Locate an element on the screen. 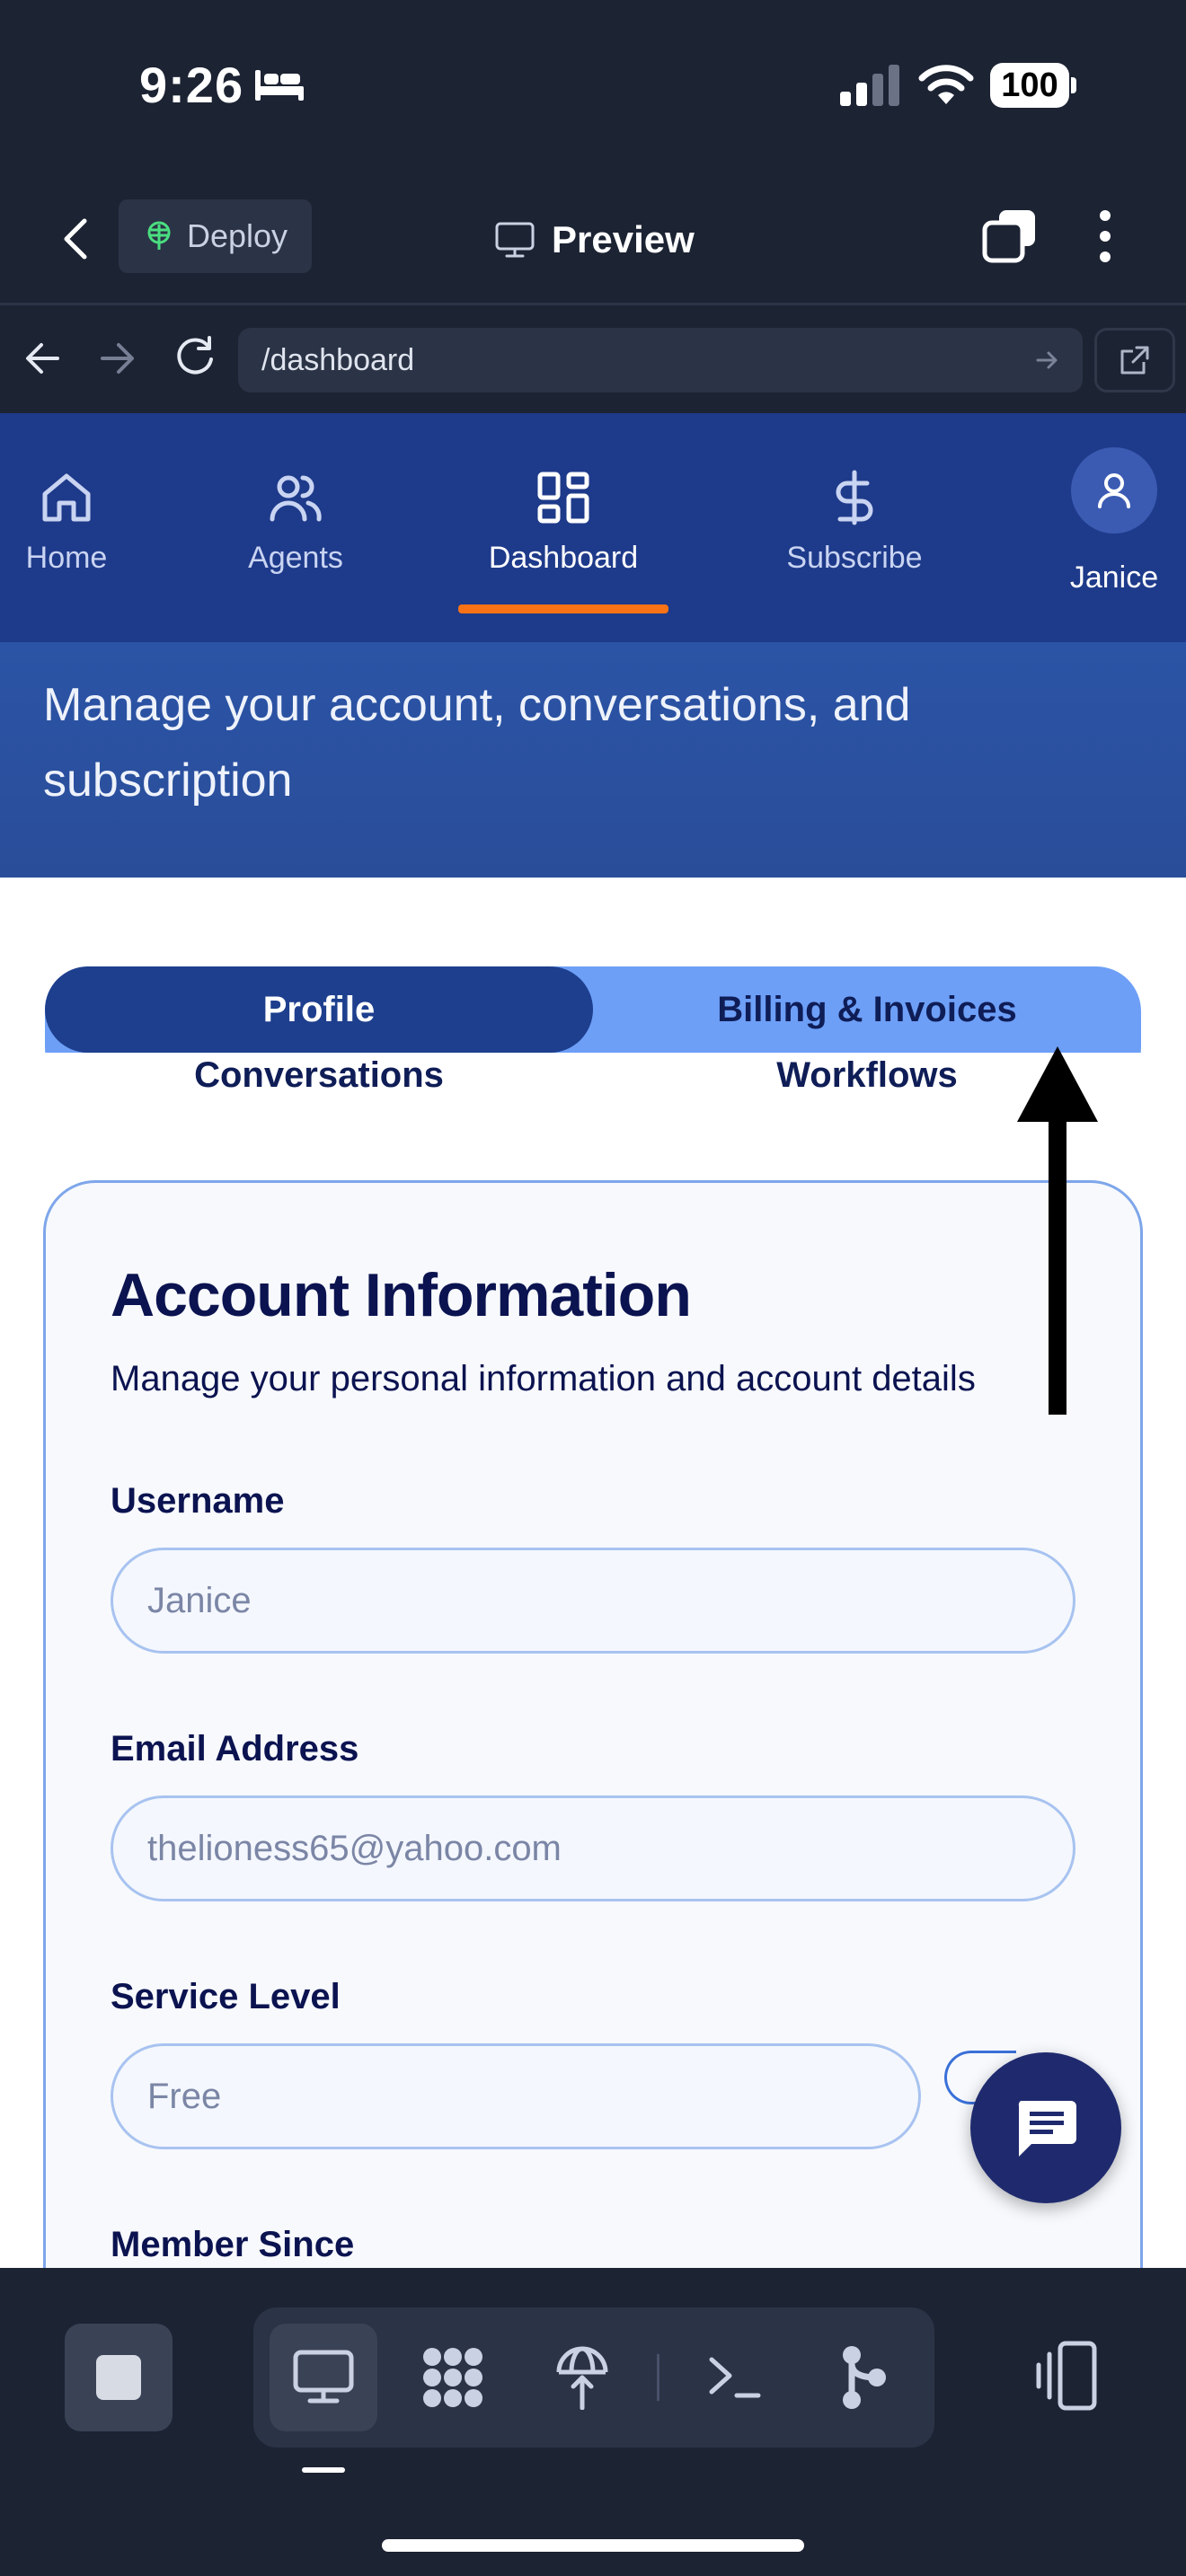  url-input: /dashboard is located at coordinates (660, 360).